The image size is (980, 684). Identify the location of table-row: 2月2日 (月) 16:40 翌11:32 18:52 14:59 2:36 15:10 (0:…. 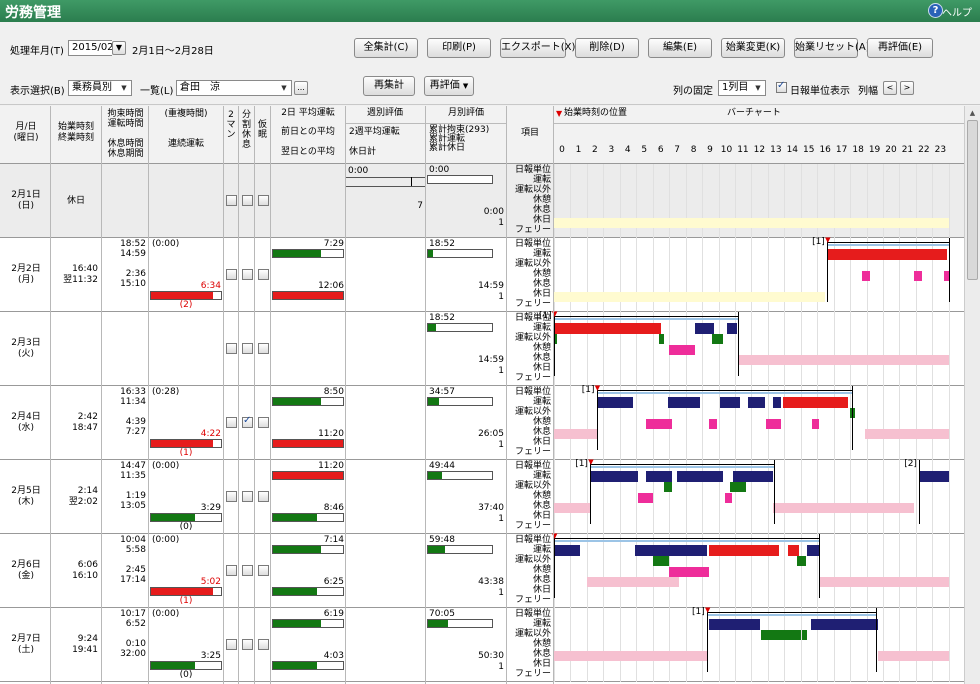
(482, 274).